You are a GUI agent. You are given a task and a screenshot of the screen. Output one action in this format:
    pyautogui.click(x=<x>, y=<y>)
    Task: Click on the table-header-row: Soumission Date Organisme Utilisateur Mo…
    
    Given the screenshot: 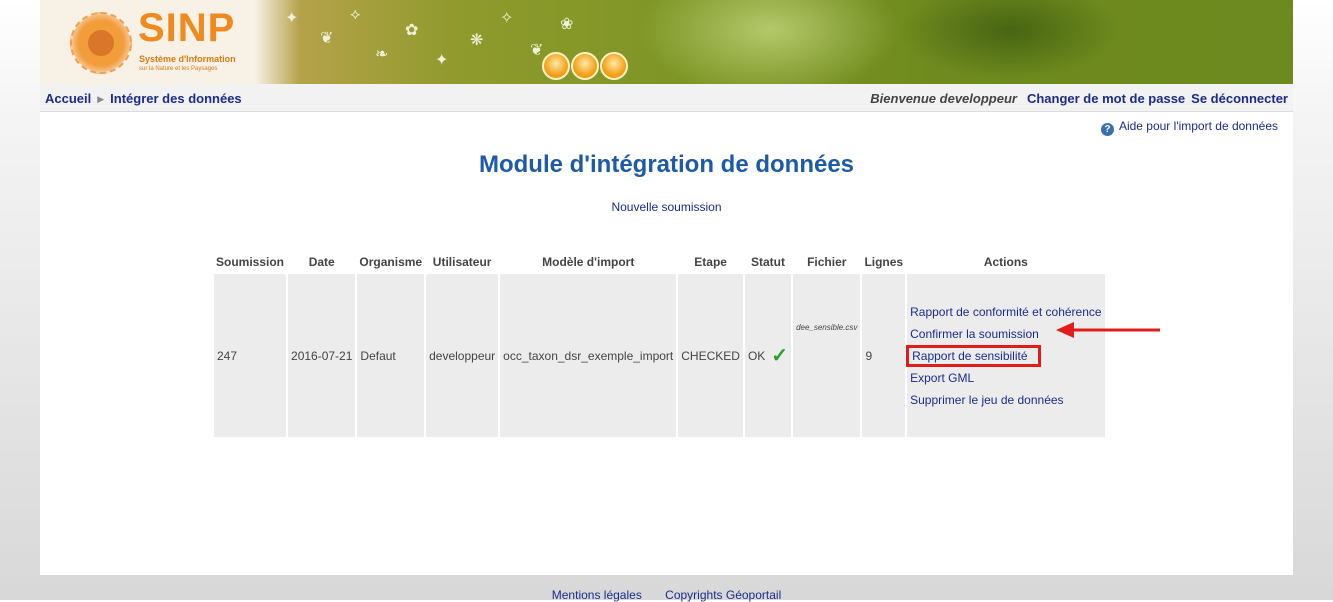 What is the action you would take?
    pyautogui.click(x=659, y=262)
    